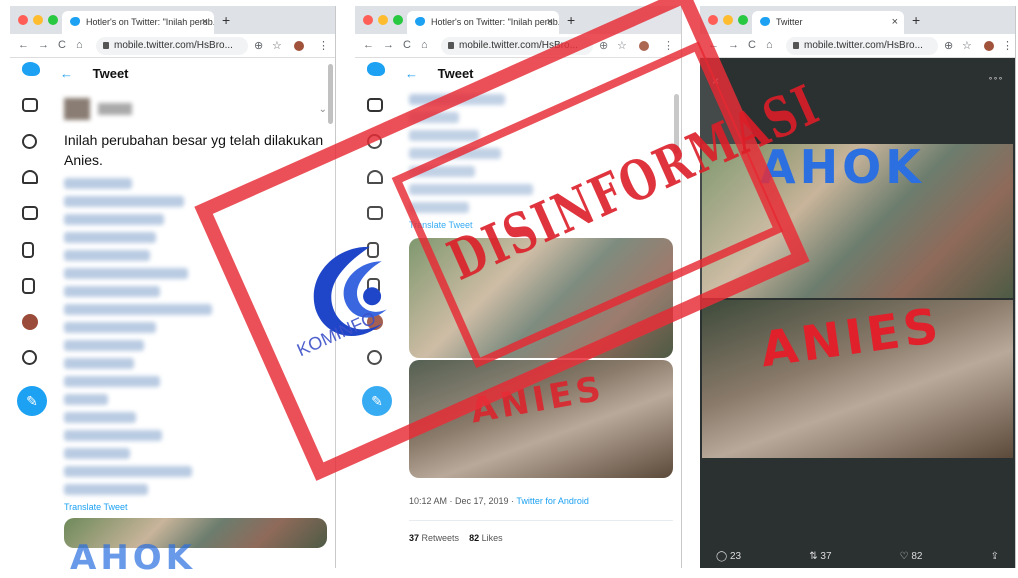 This screenshot has height=578, width=1018. What do you see at coordinates (995, 78) in the screenshot?
I see `more-options-icon: ∘∘∘` at bounding box center [995, 78].